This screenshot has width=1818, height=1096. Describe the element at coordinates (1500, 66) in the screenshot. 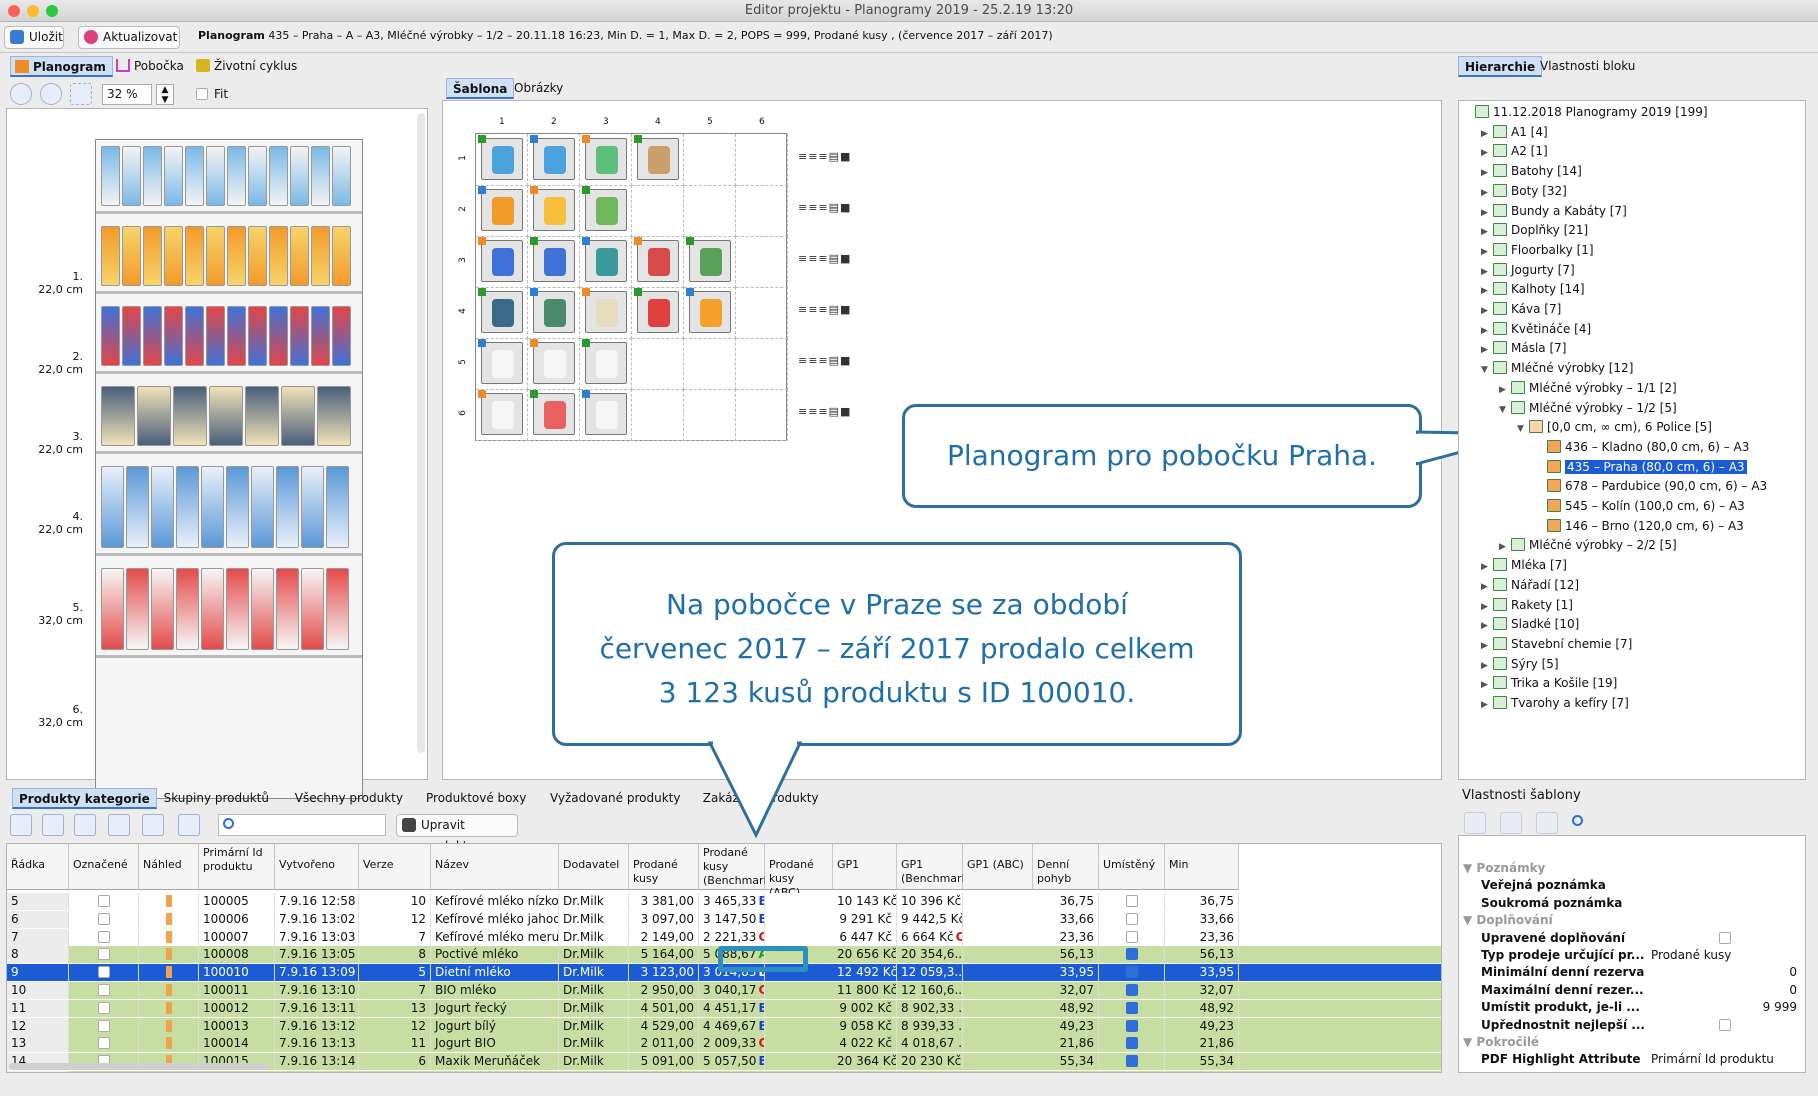

I see `tab-hierarchy: Hierarchie` at that location.